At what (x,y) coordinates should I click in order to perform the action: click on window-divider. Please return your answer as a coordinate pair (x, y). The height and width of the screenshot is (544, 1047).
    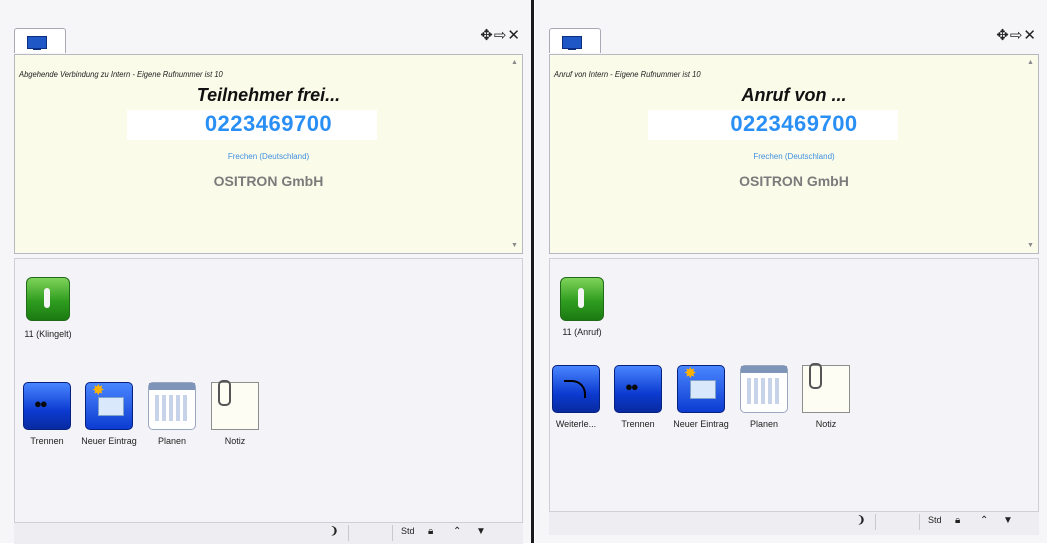
    Looking at the image, I should click on (532, 271).